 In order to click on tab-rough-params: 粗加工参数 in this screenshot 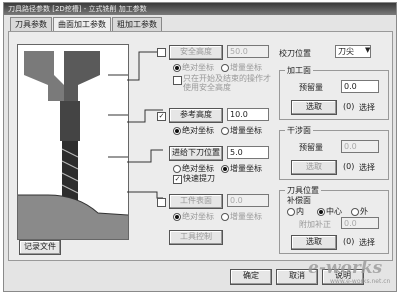, I will do `click(137, 24)`.